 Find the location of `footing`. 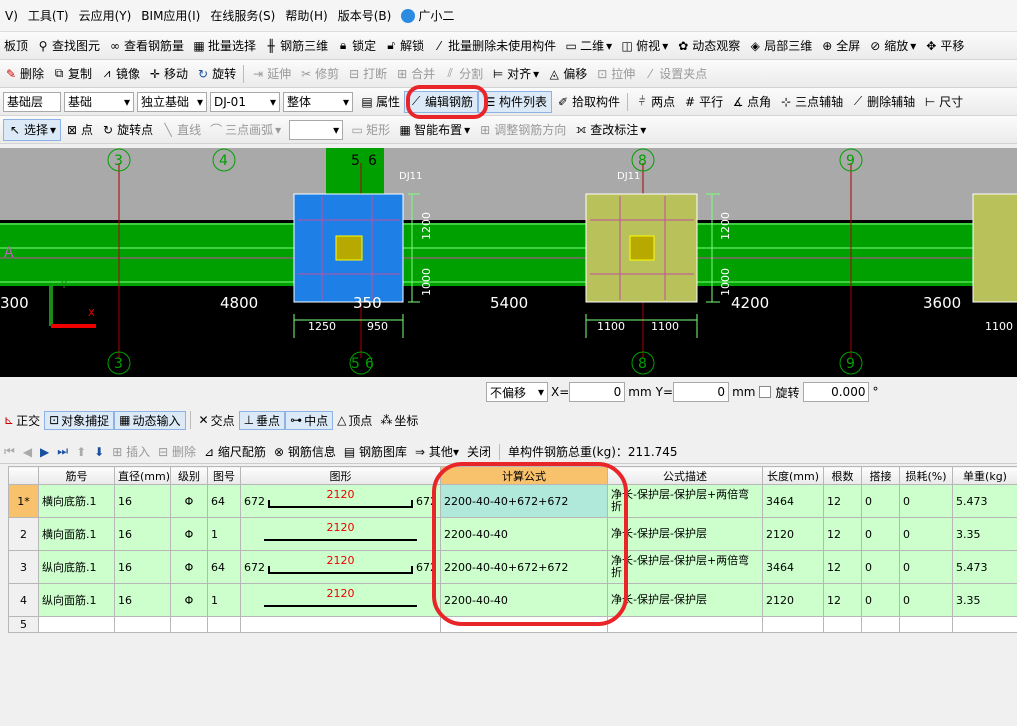

footing is located at coordinates (994, 248).